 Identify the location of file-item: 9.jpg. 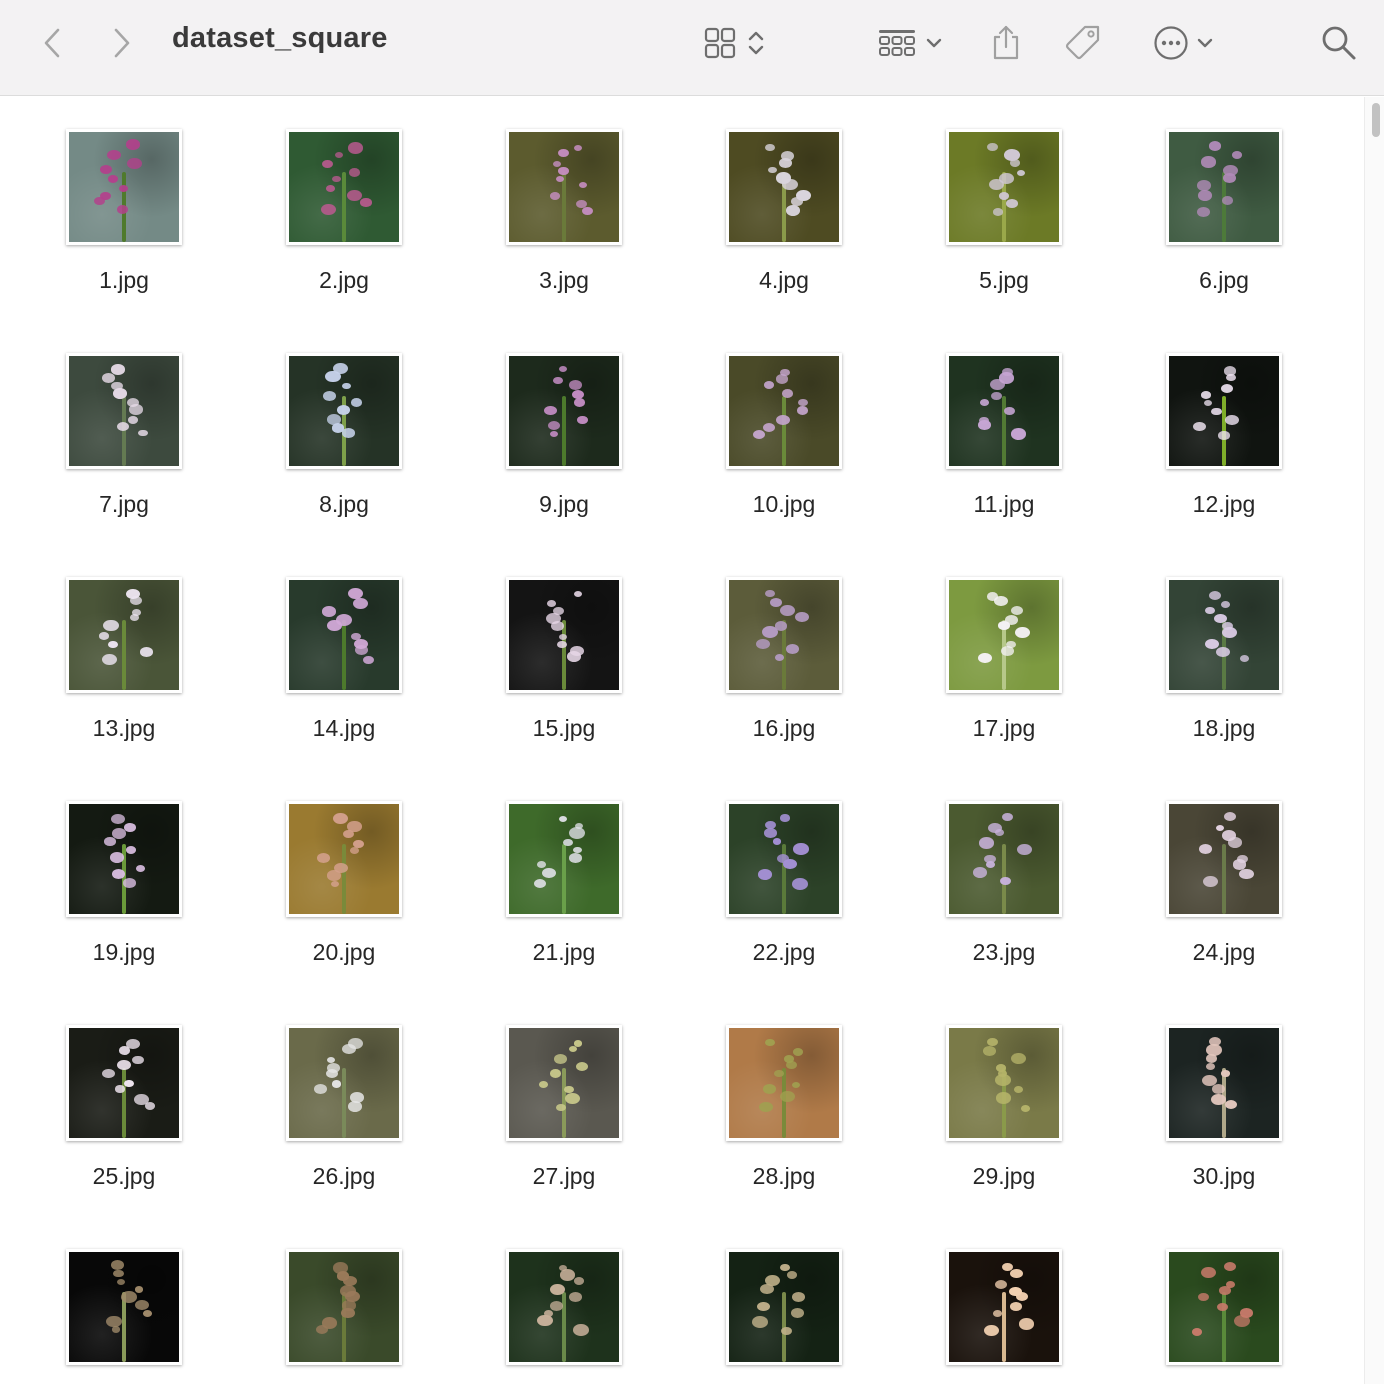
(562, 443).